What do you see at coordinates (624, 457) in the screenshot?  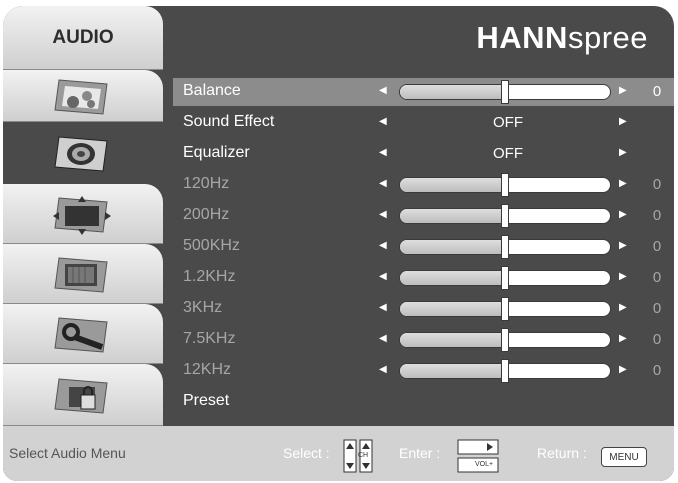 I see `menu-key: MENU` at bounding box center [624, 457].